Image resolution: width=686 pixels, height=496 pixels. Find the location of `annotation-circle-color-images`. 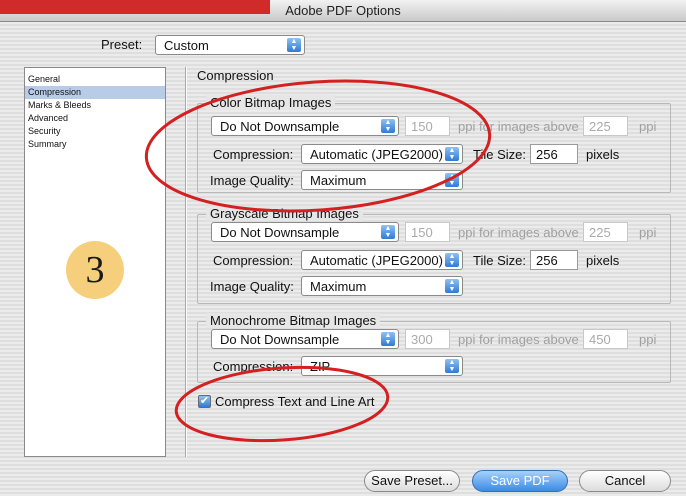

annotation-circle-color-images is located at coordinates (318, 146).